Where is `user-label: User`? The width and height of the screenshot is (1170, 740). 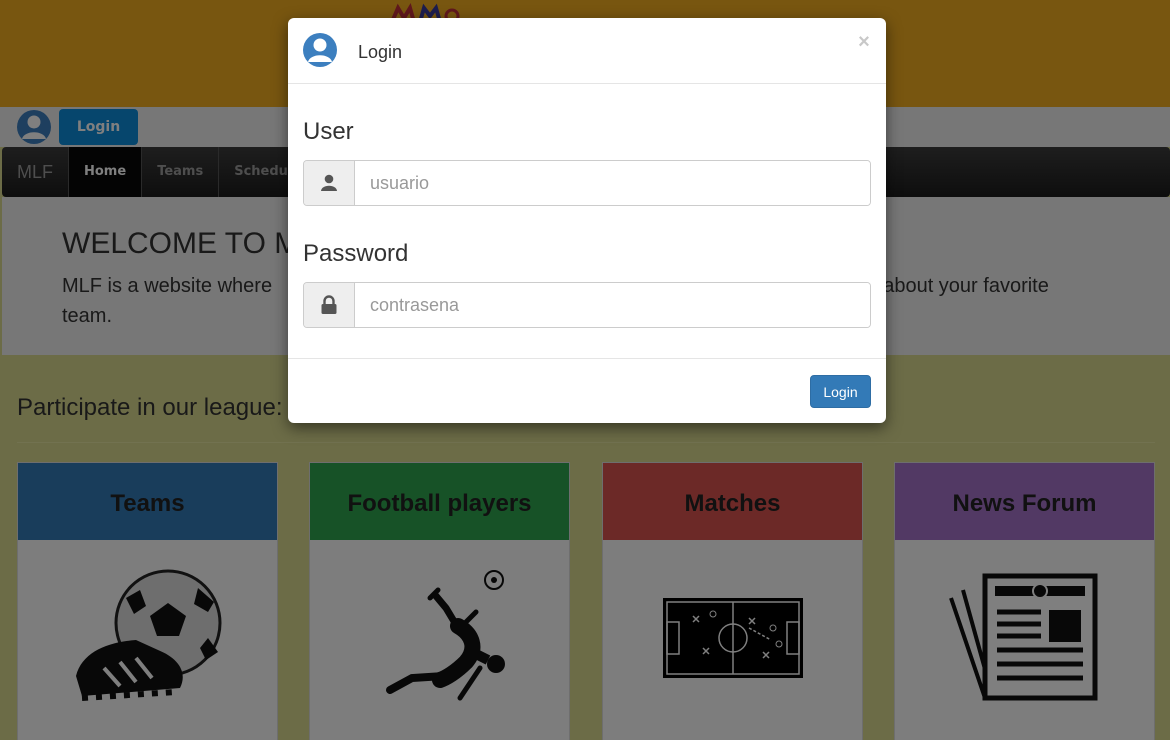
user-label: User is located at coordinates (328, 131).